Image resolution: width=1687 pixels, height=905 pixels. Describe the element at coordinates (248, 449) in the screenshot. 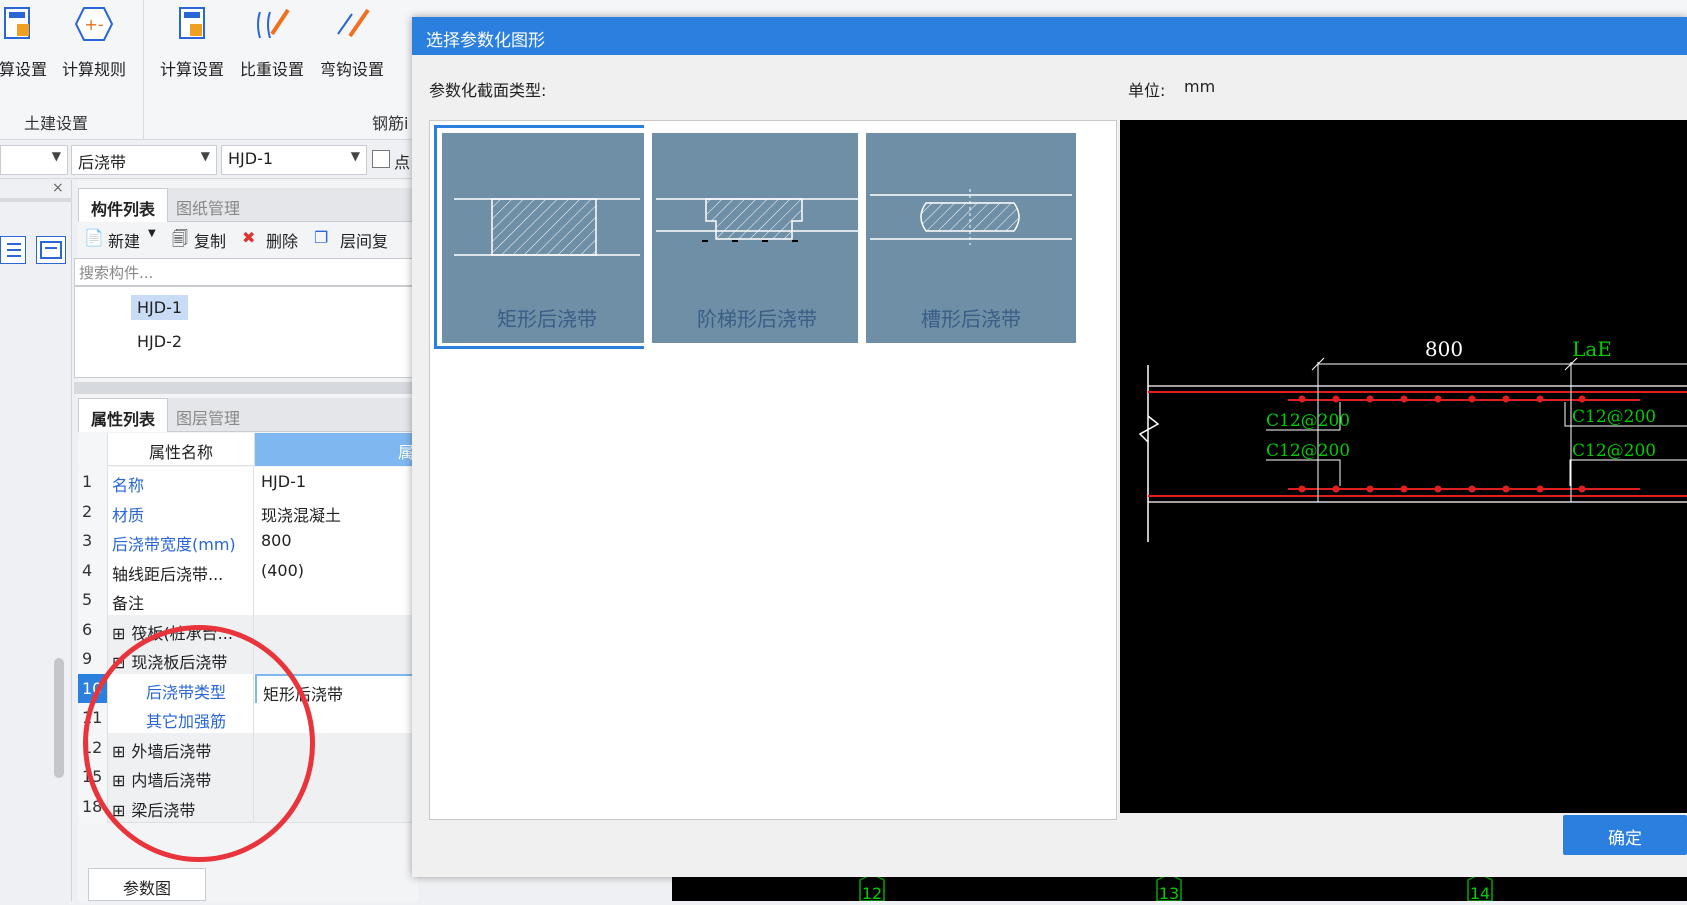

I see `property-header: 属性名称 属` at that location.